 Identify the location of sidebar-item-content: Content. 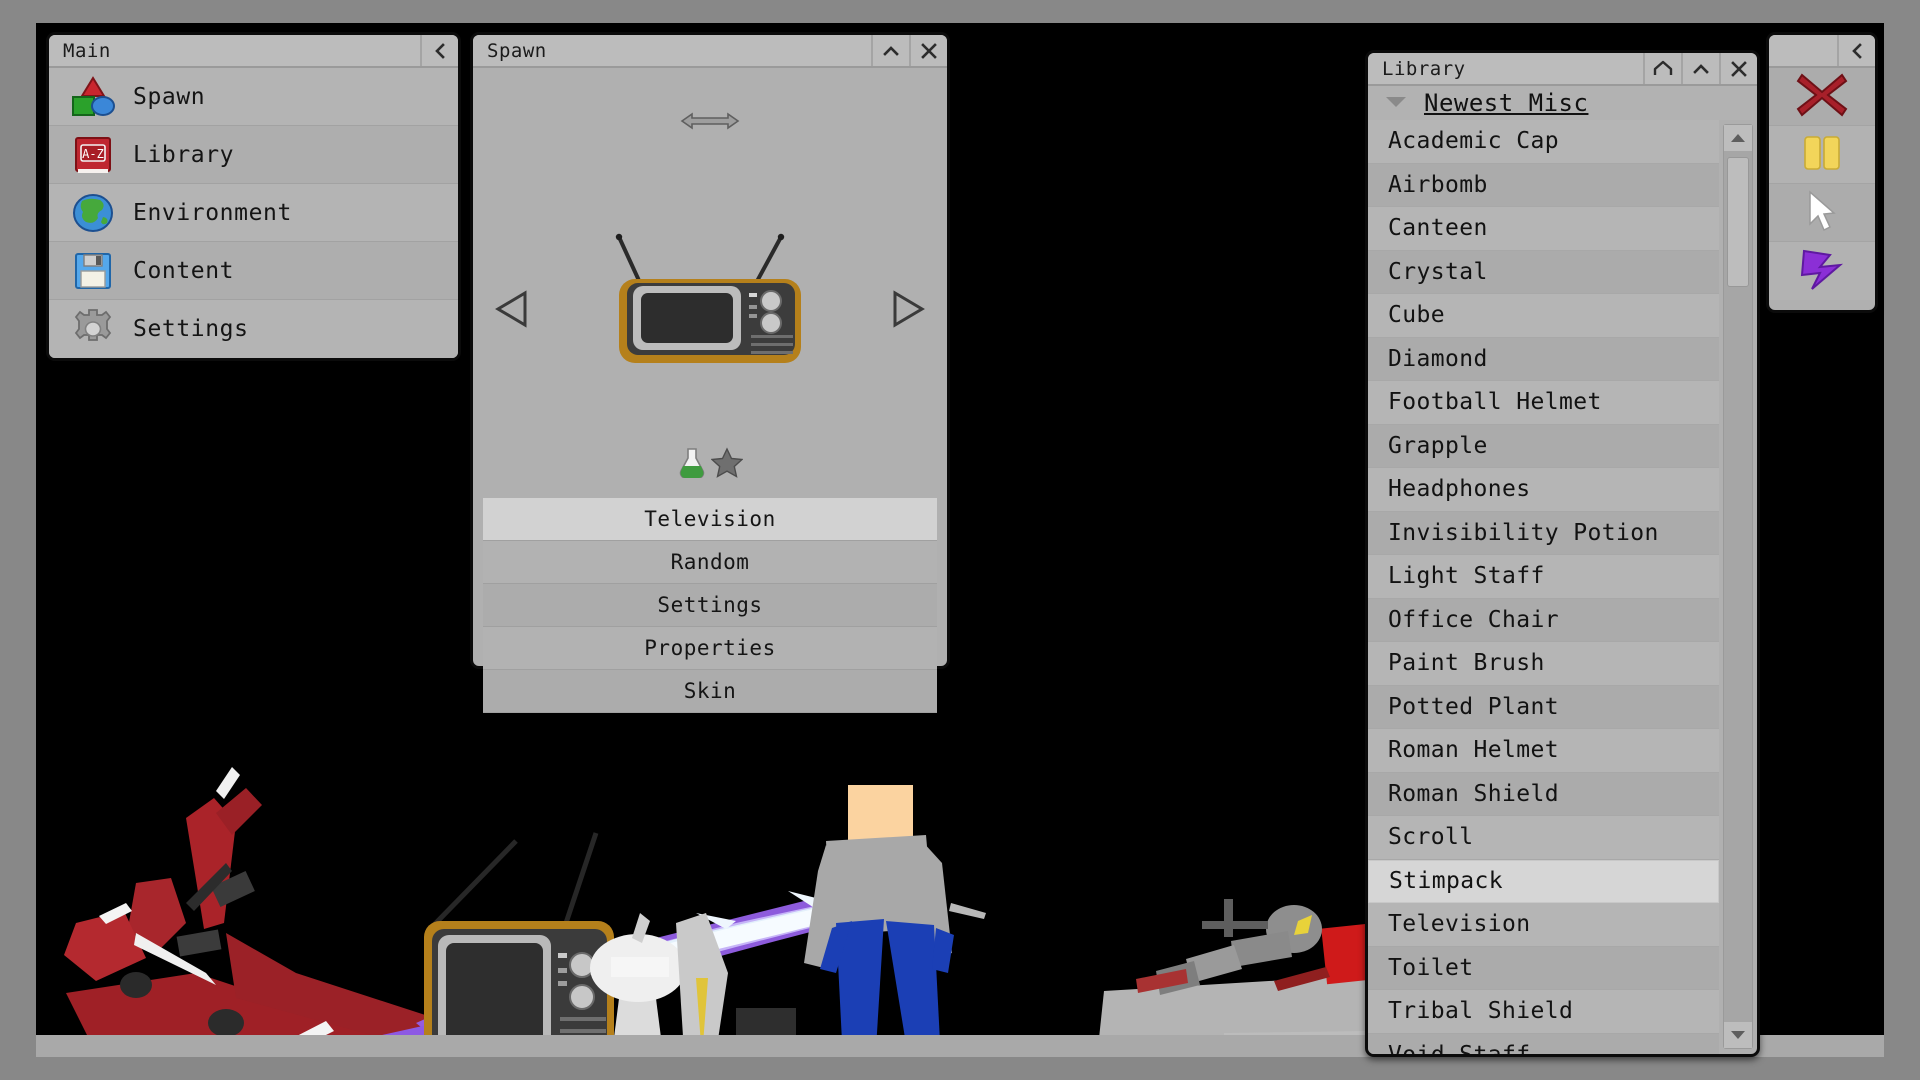
(253, 271).